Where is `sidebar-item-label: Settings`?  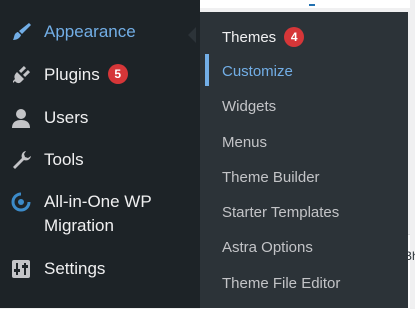 sidebar-item-label: Settings is located at coordinates (75, 268).